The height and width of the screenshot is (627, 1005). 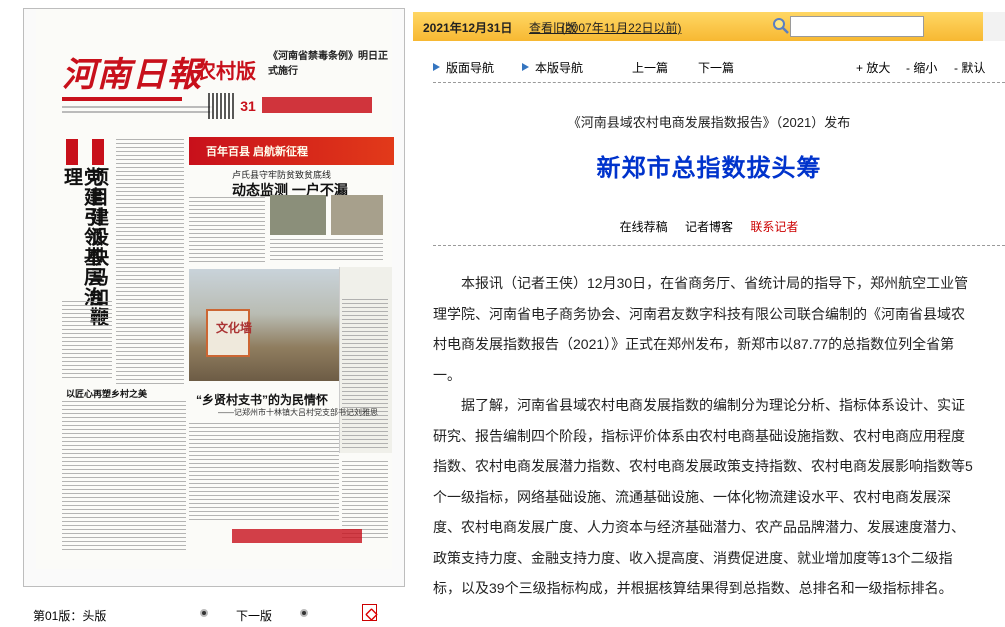 I want to click on pdf-download-icon, so click(x=369, y=612).